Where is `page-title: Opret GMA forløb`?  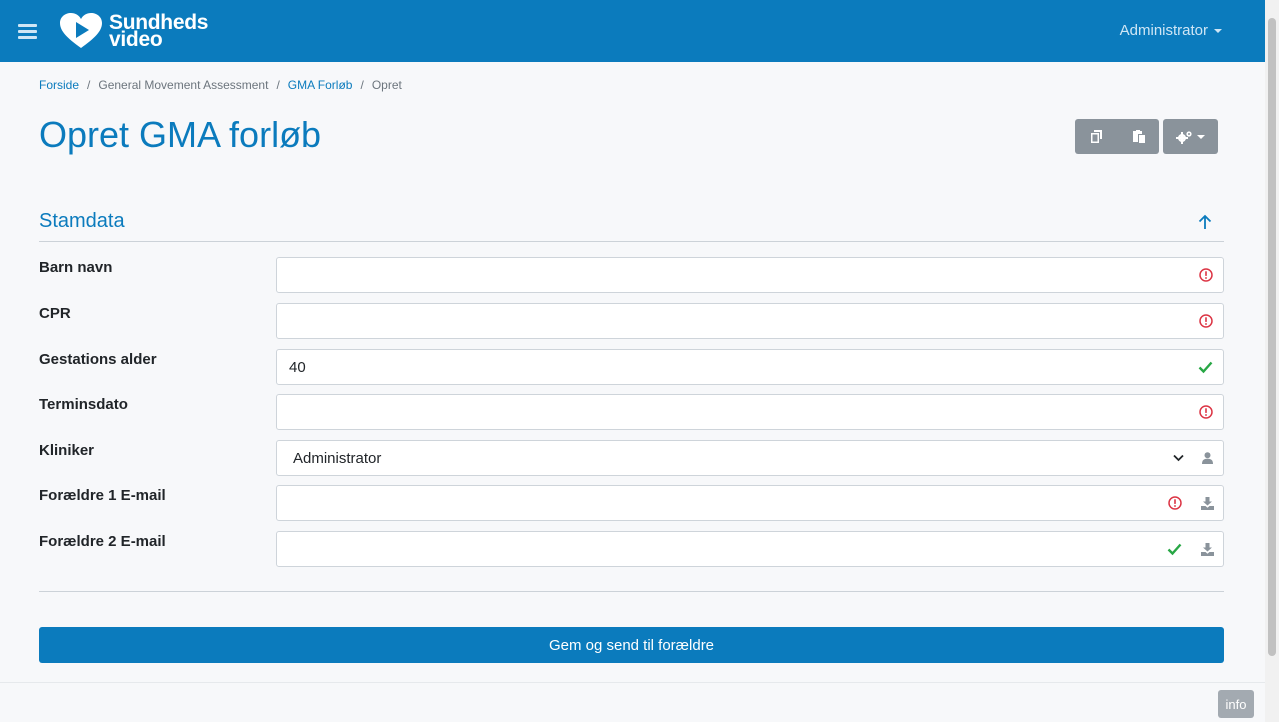 page-title: Opret GMA forløb is located at coordinates (180, 134).